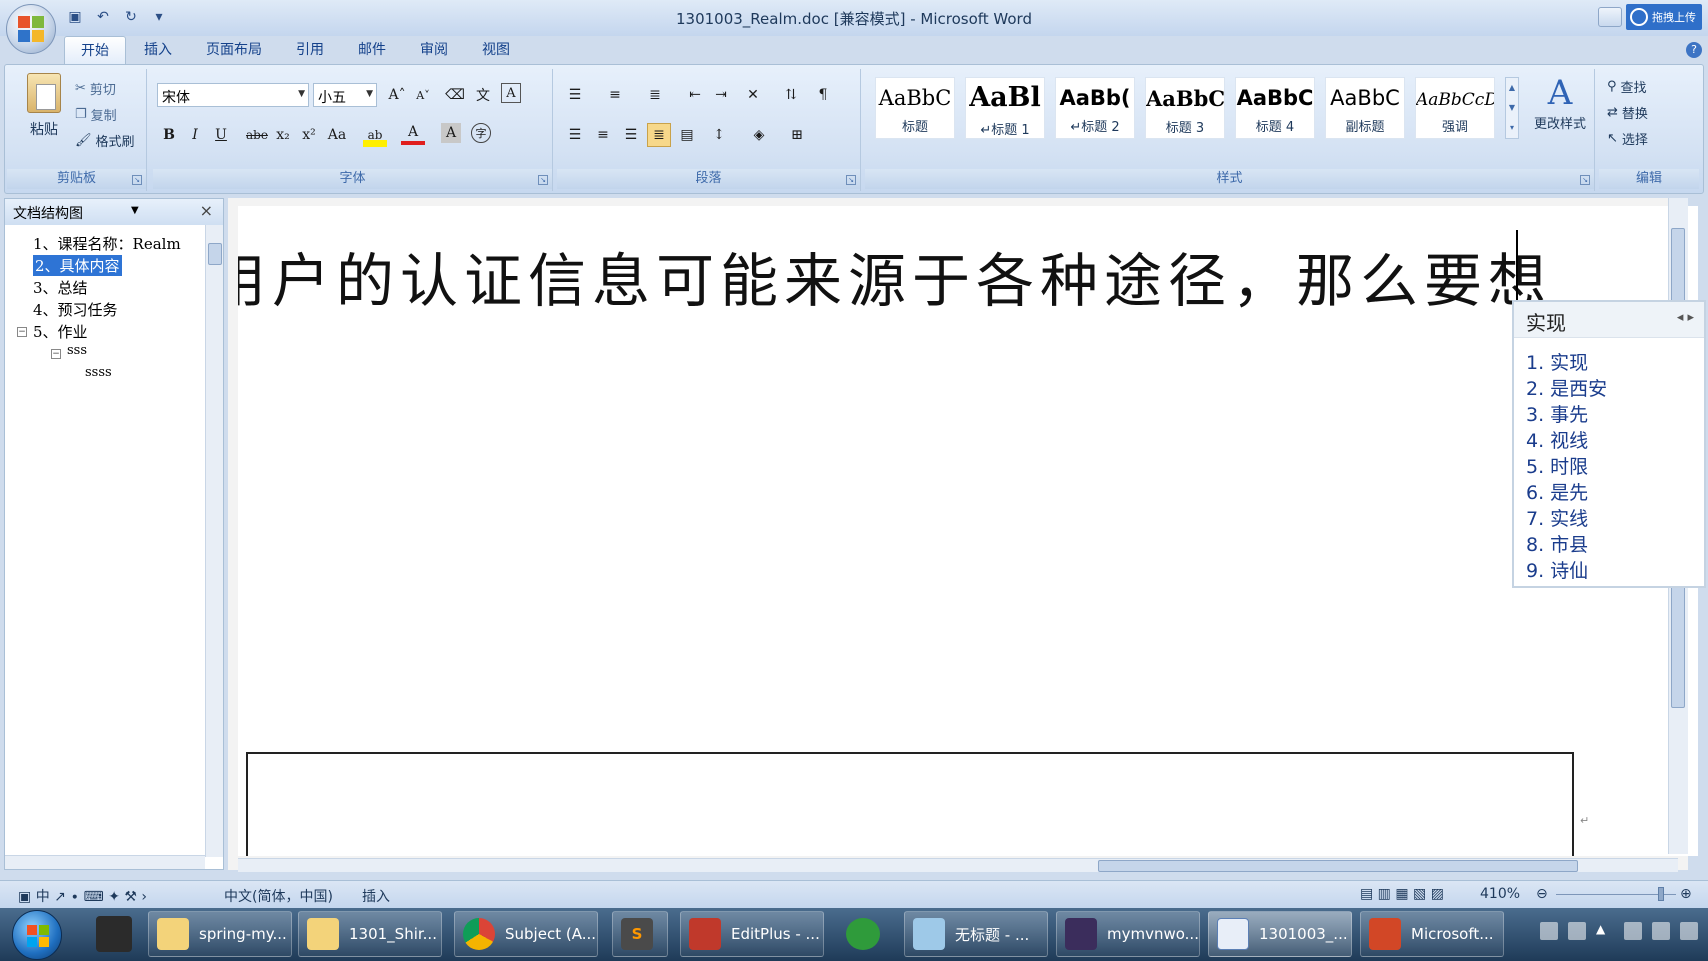 The height and width of the screenshot is (961, 1708). I want to click on style-emphasis: AaBbCcDı 强调, so click(1455, 108).